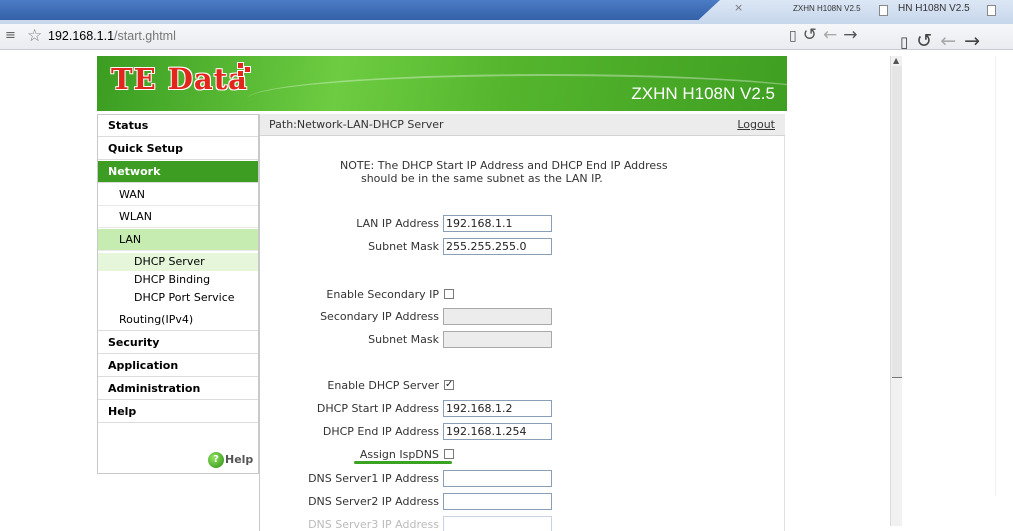 This screenshot has width=1013, height=531. I want to click on sidebar-item-wlan: WLAN, so click(178, 217).